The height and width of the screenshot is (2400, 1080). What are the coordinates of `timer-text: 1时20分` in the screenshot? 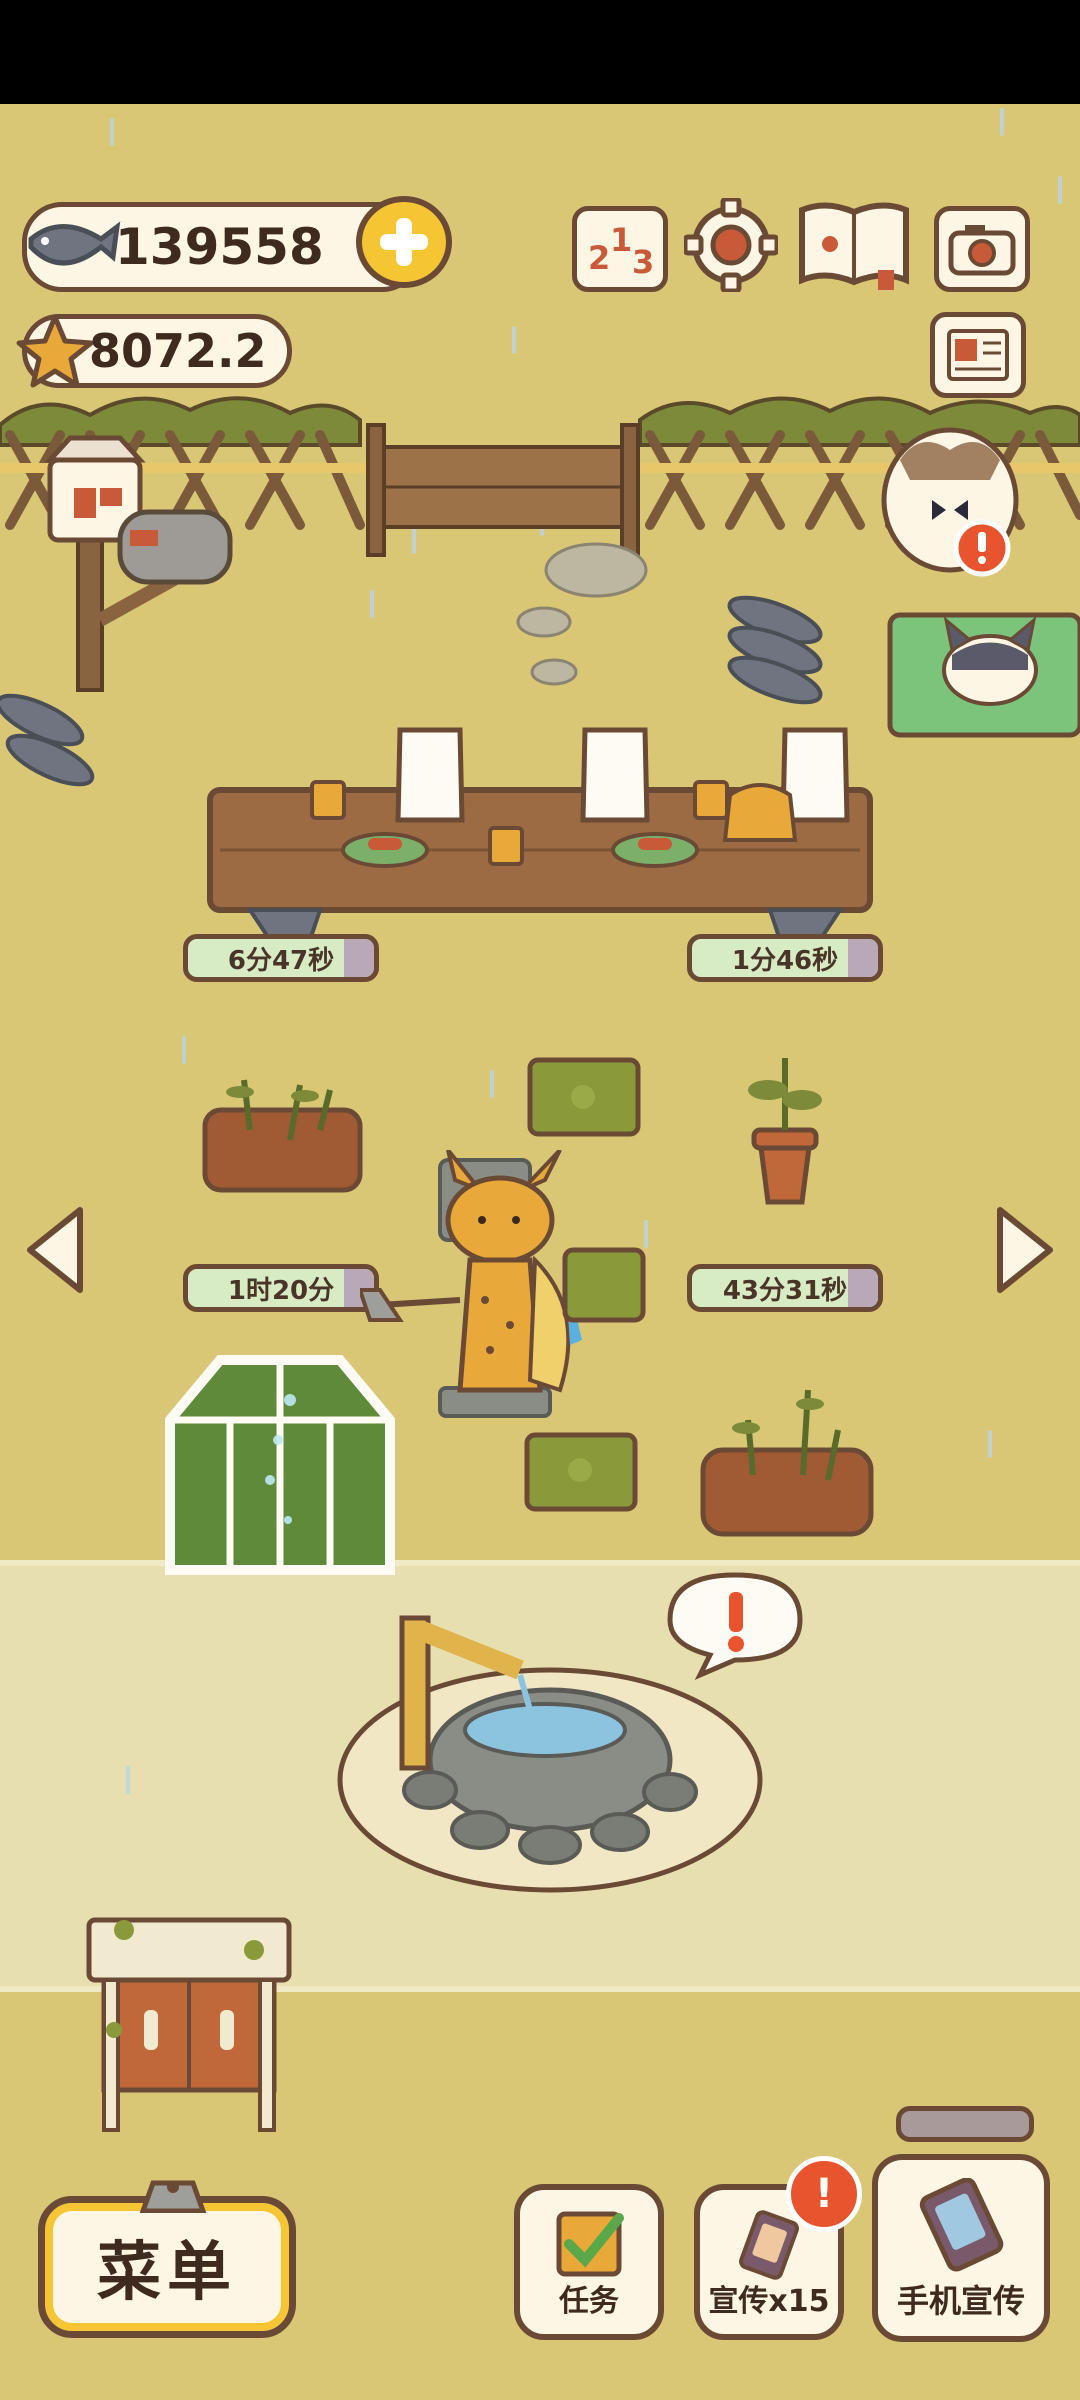 It's located at (281, 1290).